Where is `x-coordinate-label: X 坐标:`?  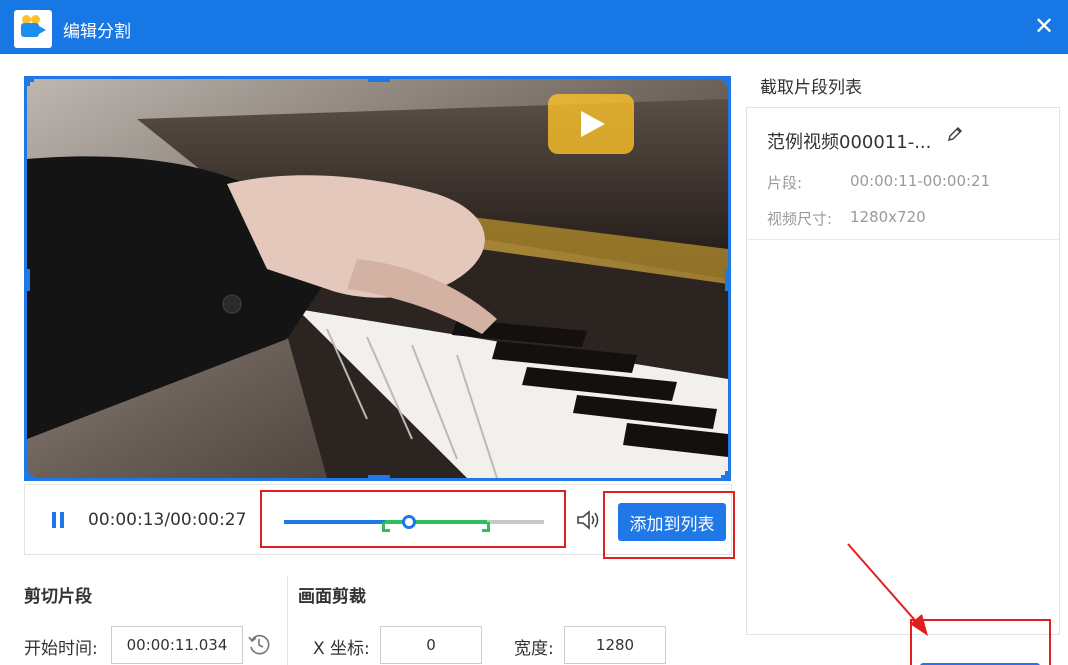 x-coordinate-label: X 坐标: is located at coordinates (341, 649).